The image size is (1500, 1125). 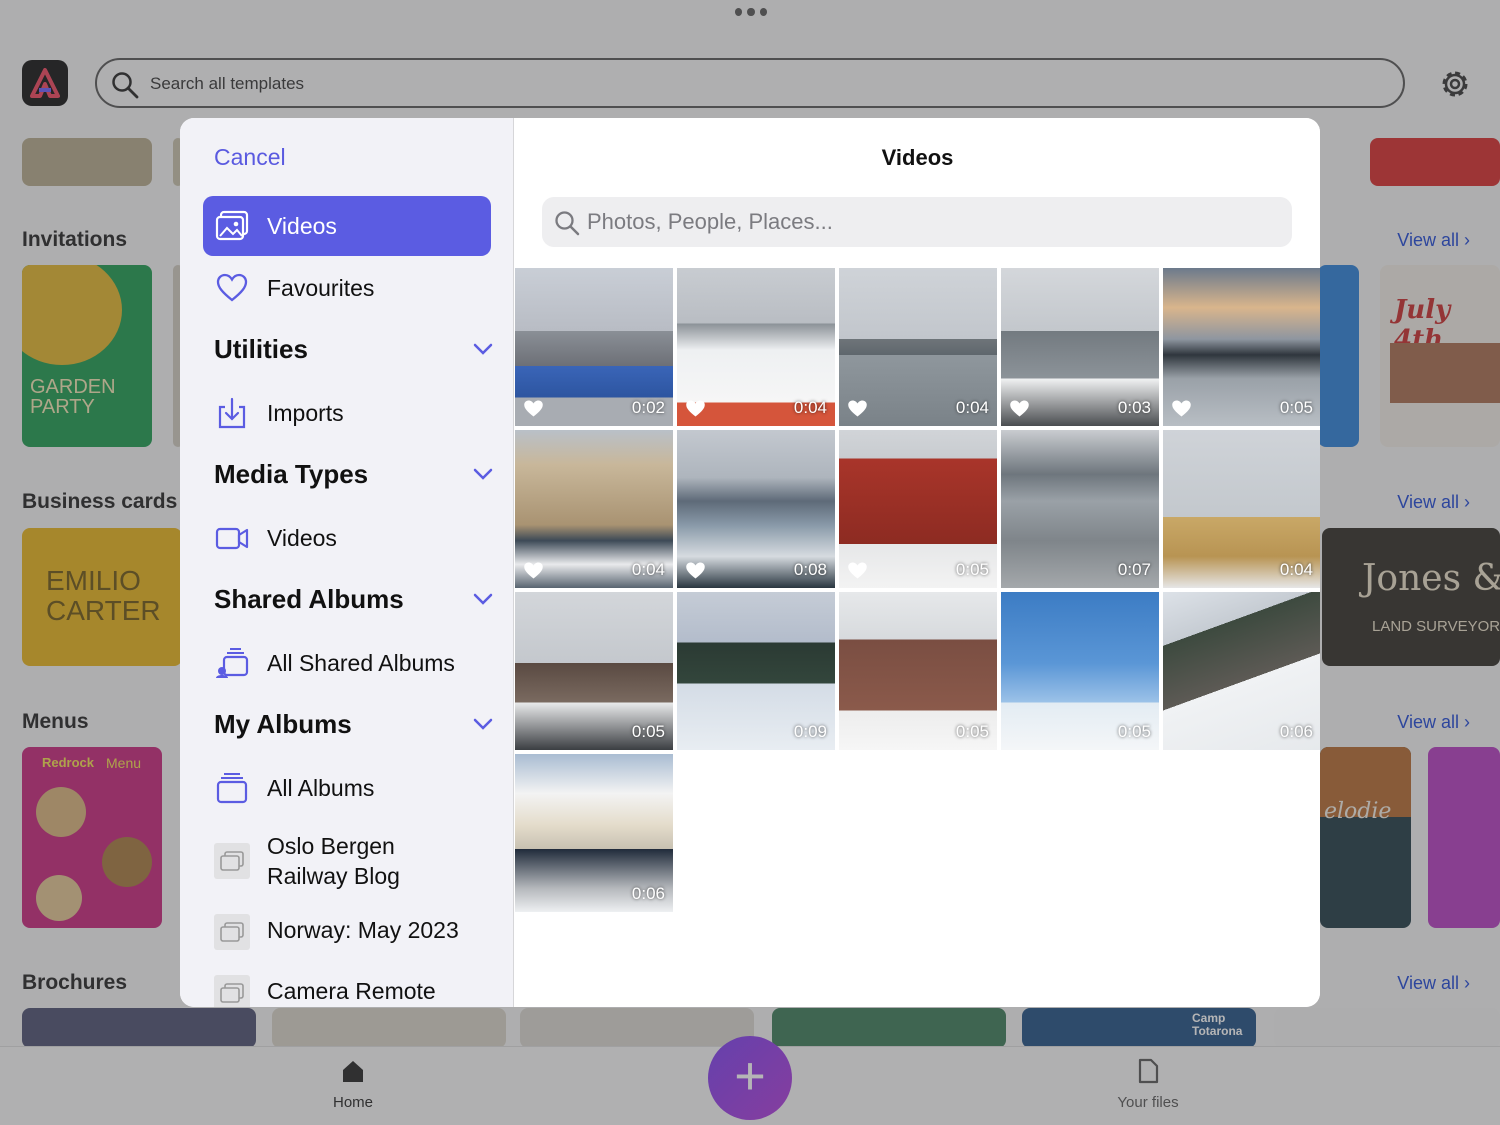 I want to click on photo-library-icon, so click(x=232, y=225).